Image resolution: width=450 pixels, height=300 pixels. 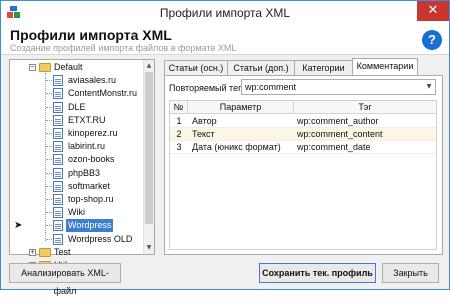 I want to click on scroll-down-icon: ▼, so click(x=149, y=248).